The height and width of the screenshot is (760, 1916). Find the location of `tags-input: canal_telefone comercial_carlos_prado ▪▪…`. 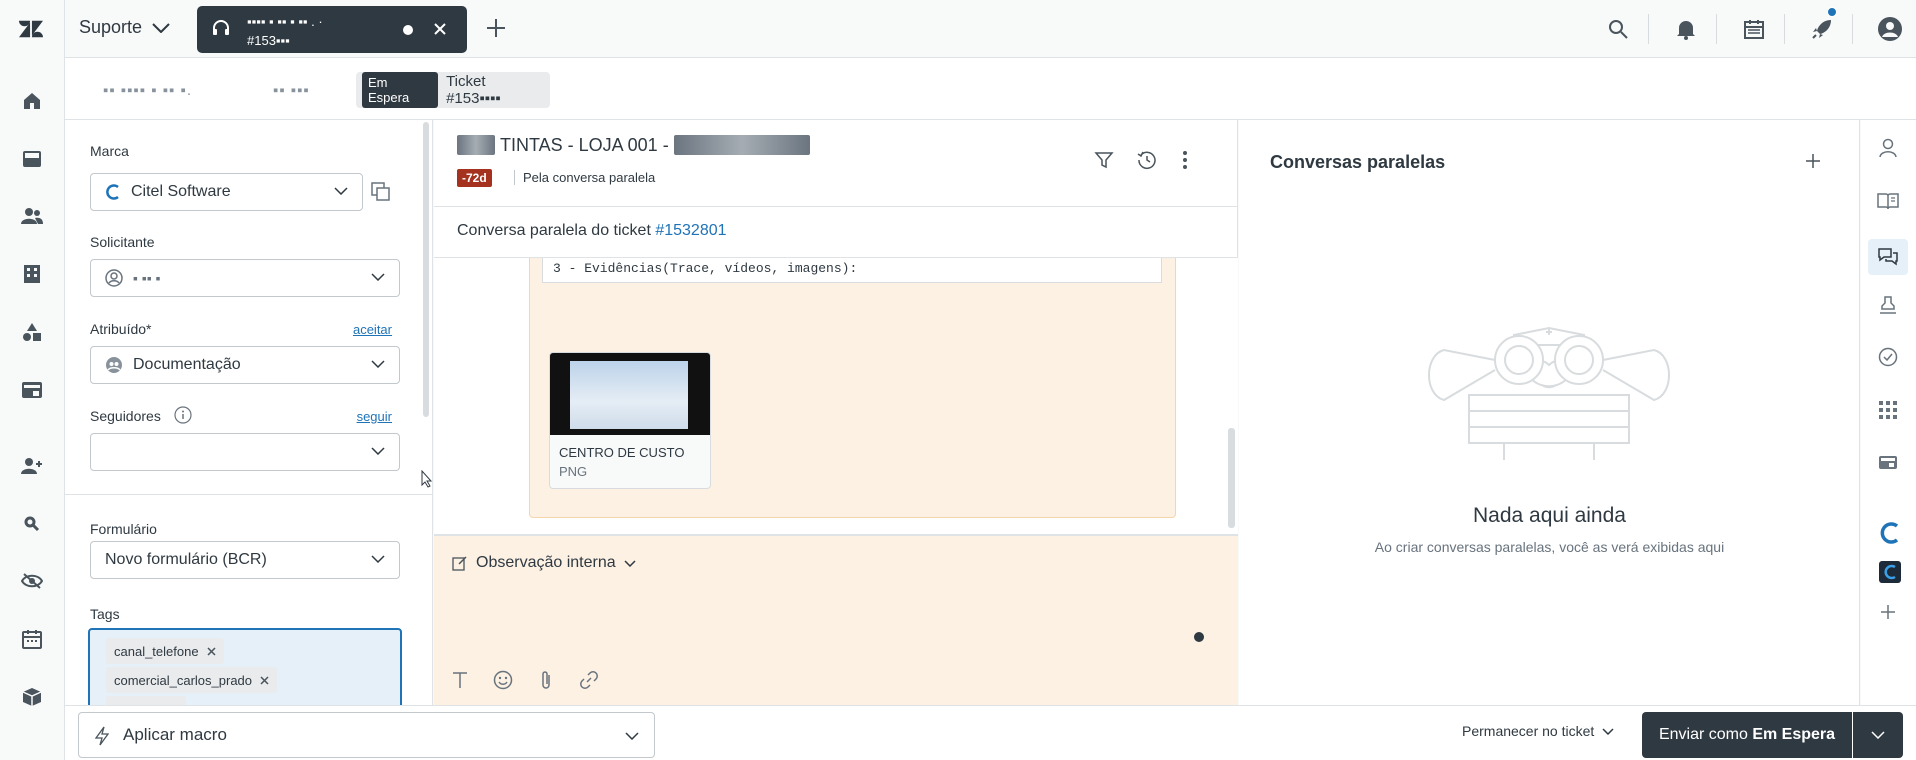

tags-input: canal_telefone comercial_carlos_prado ▪▪… is located at coordinates (245, 666).